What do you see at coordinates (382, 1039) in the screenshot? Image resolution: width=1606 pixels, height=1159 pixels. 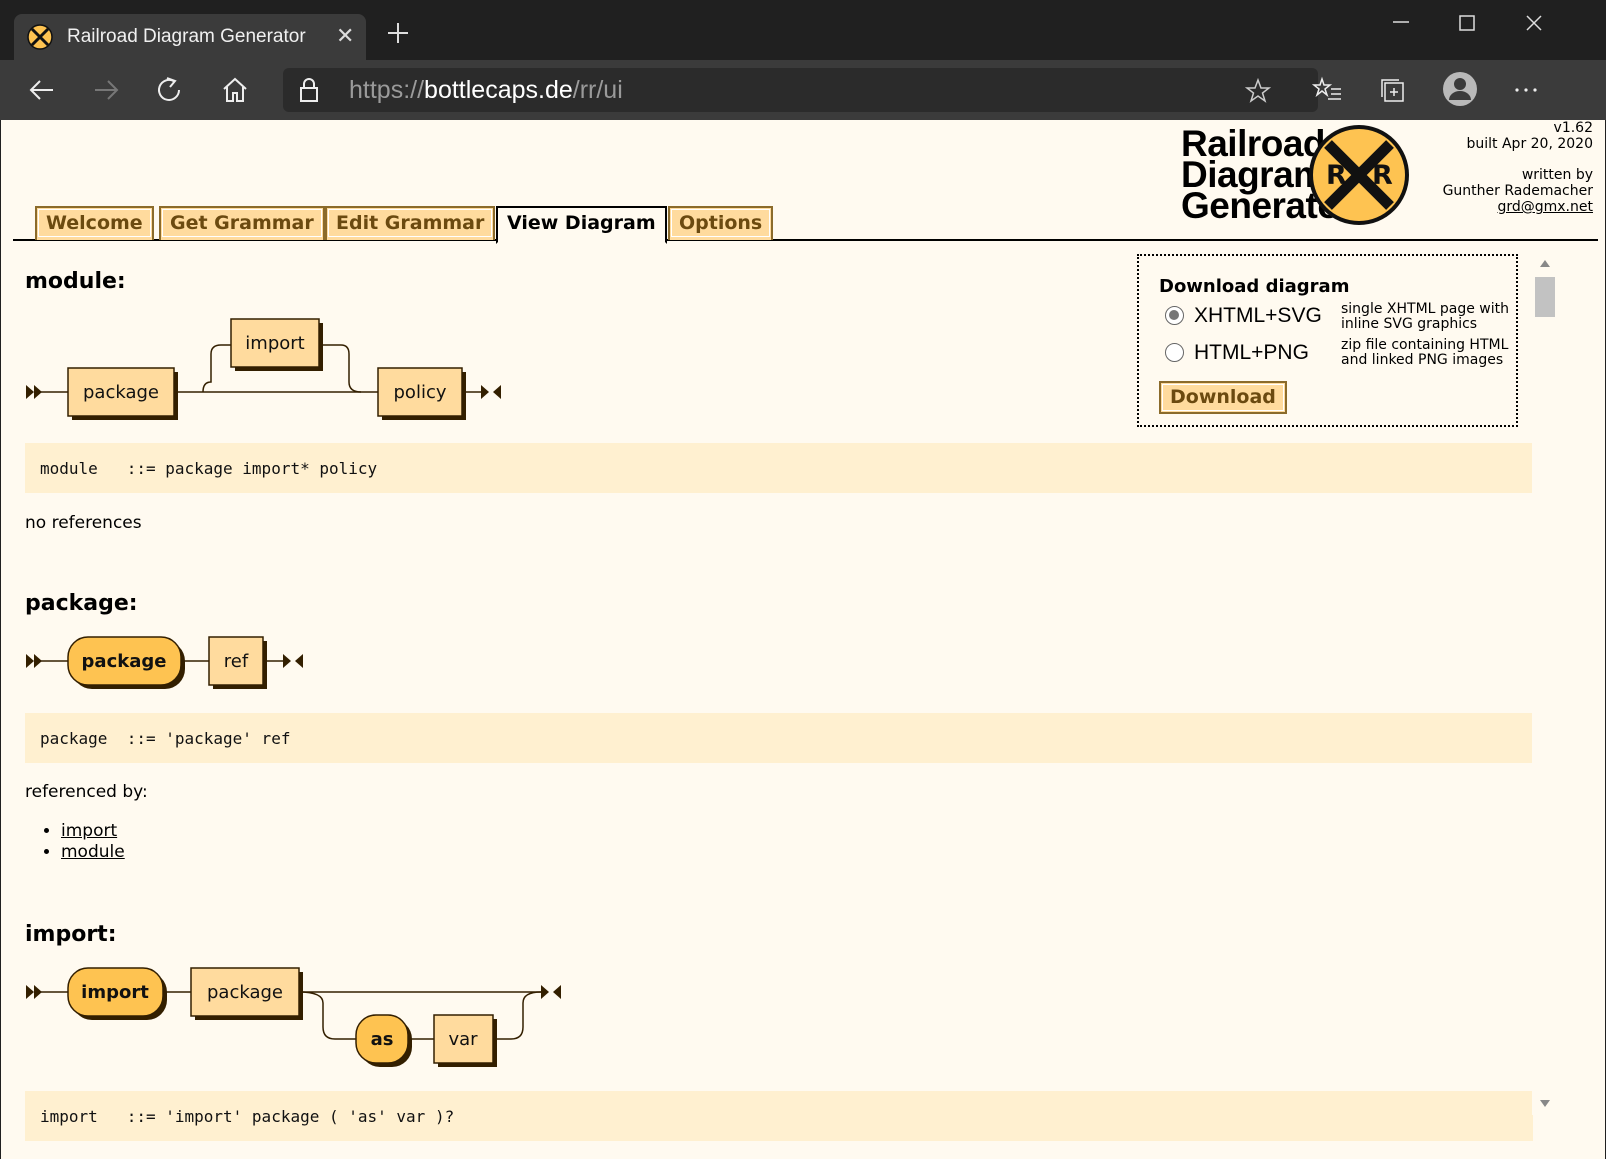 I see `terminal-label: as` at bounding box center [382, 1039].